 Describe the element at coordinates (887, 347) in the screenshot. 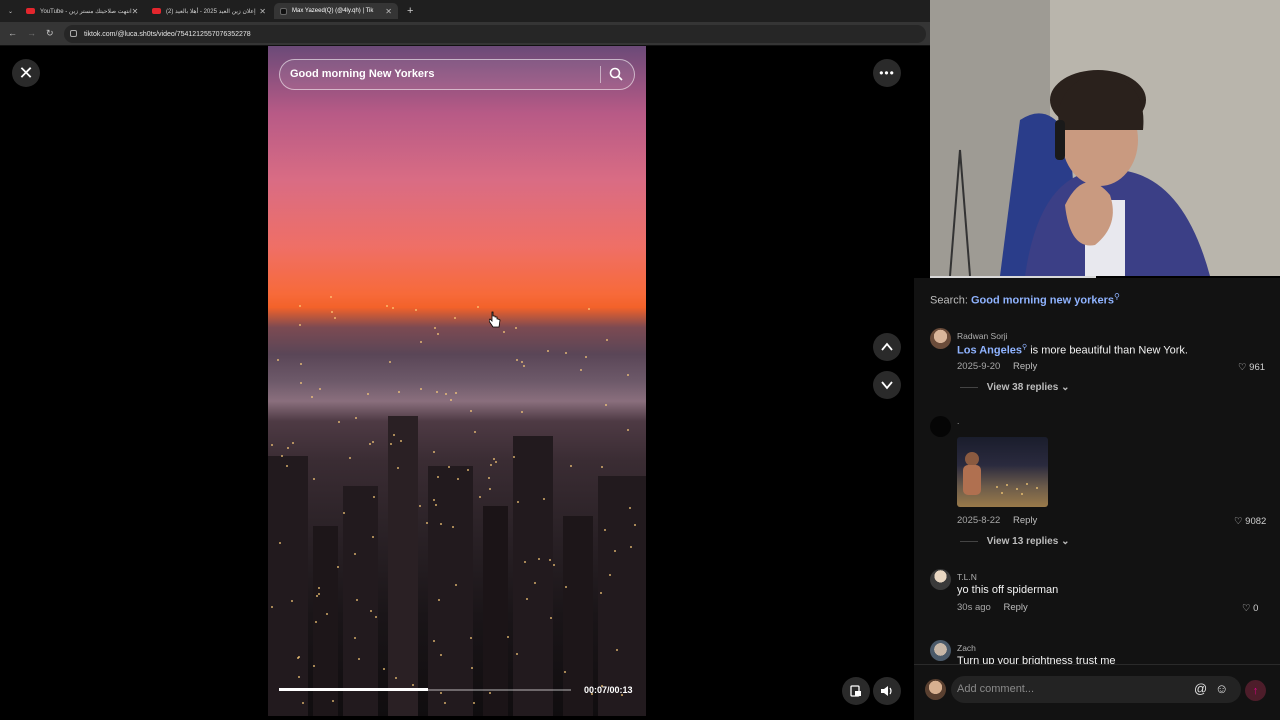

I see `previous-video-button` at that location.